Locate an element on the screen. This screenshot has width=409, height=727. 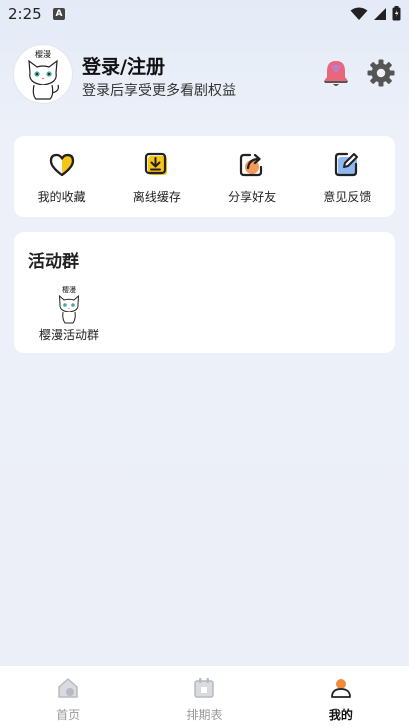
share-friends-button: 分享好友 is located at coordinates (252, 176).